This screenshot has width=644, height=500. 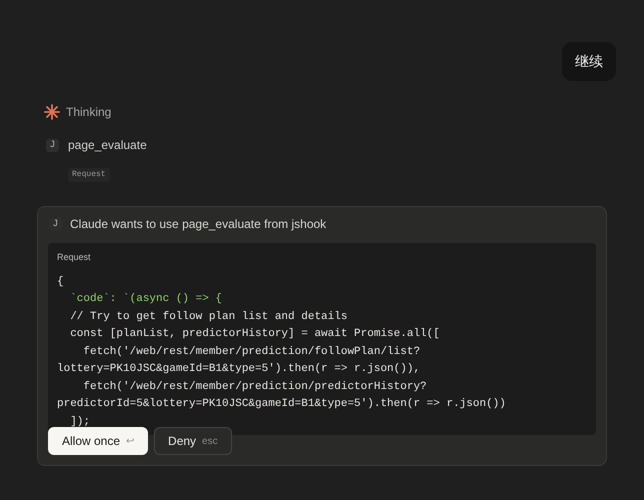 I want to click on code-line: predictorId=5&lottery=PK10JSC&gameId=B1&type=5').then(r => r.json()), so click(x=281, y=404).